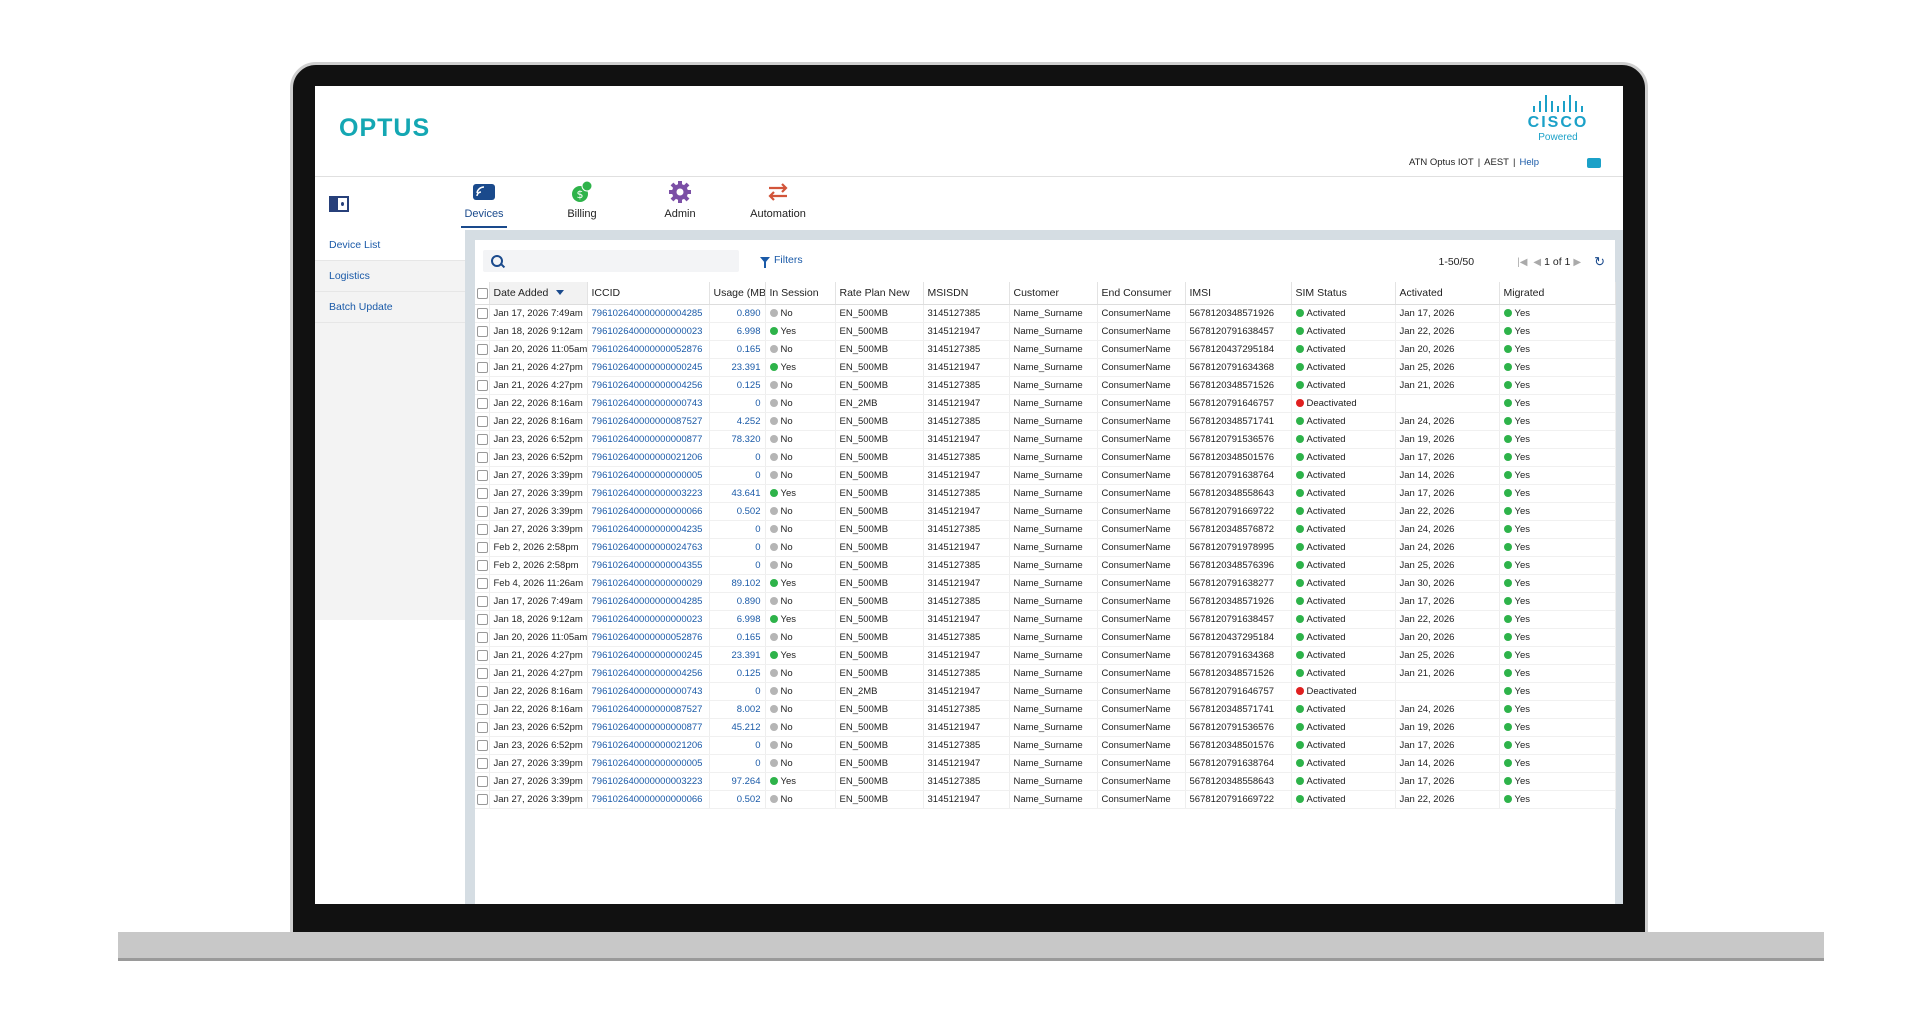 This screenshot has width=1920, height=1017. What do you see at coordinates (1141, 293) in the screenshot?
I see `col-end-consumer: End Consumer` at bounding box center [1141, 293].